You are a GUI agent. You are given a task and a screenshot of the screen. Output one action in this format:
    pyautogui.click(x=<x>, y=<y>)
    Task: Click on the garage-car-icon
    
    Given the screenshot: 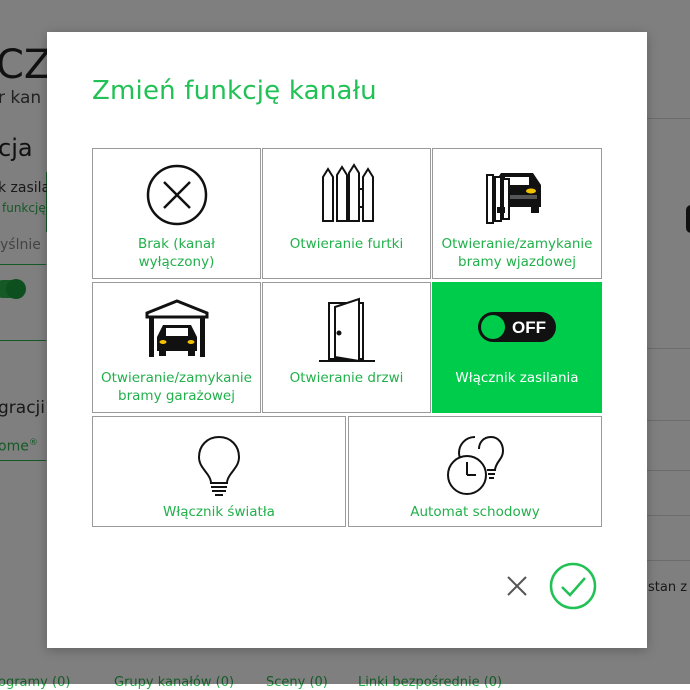 What is the action you would take?
    pyautogui.click(x=176, y=329)
    